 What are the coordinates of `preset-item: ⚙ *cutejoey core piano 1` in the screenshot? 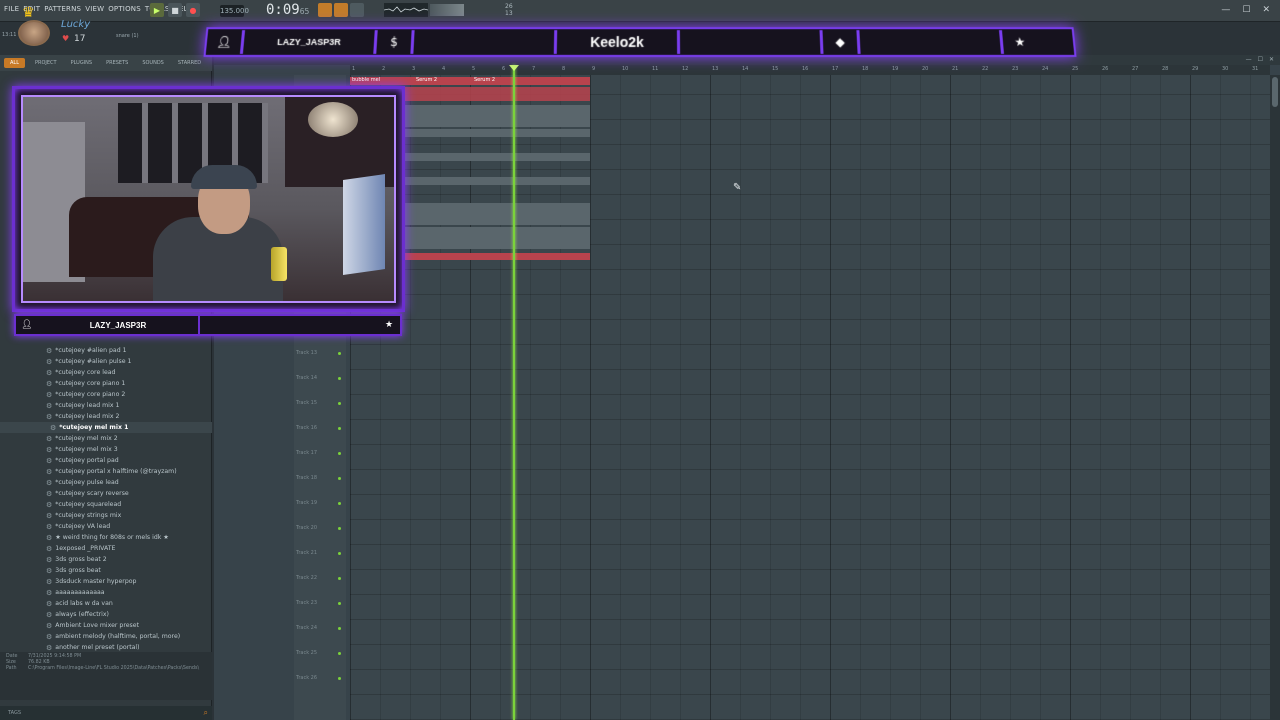 It's located at (106, 383).